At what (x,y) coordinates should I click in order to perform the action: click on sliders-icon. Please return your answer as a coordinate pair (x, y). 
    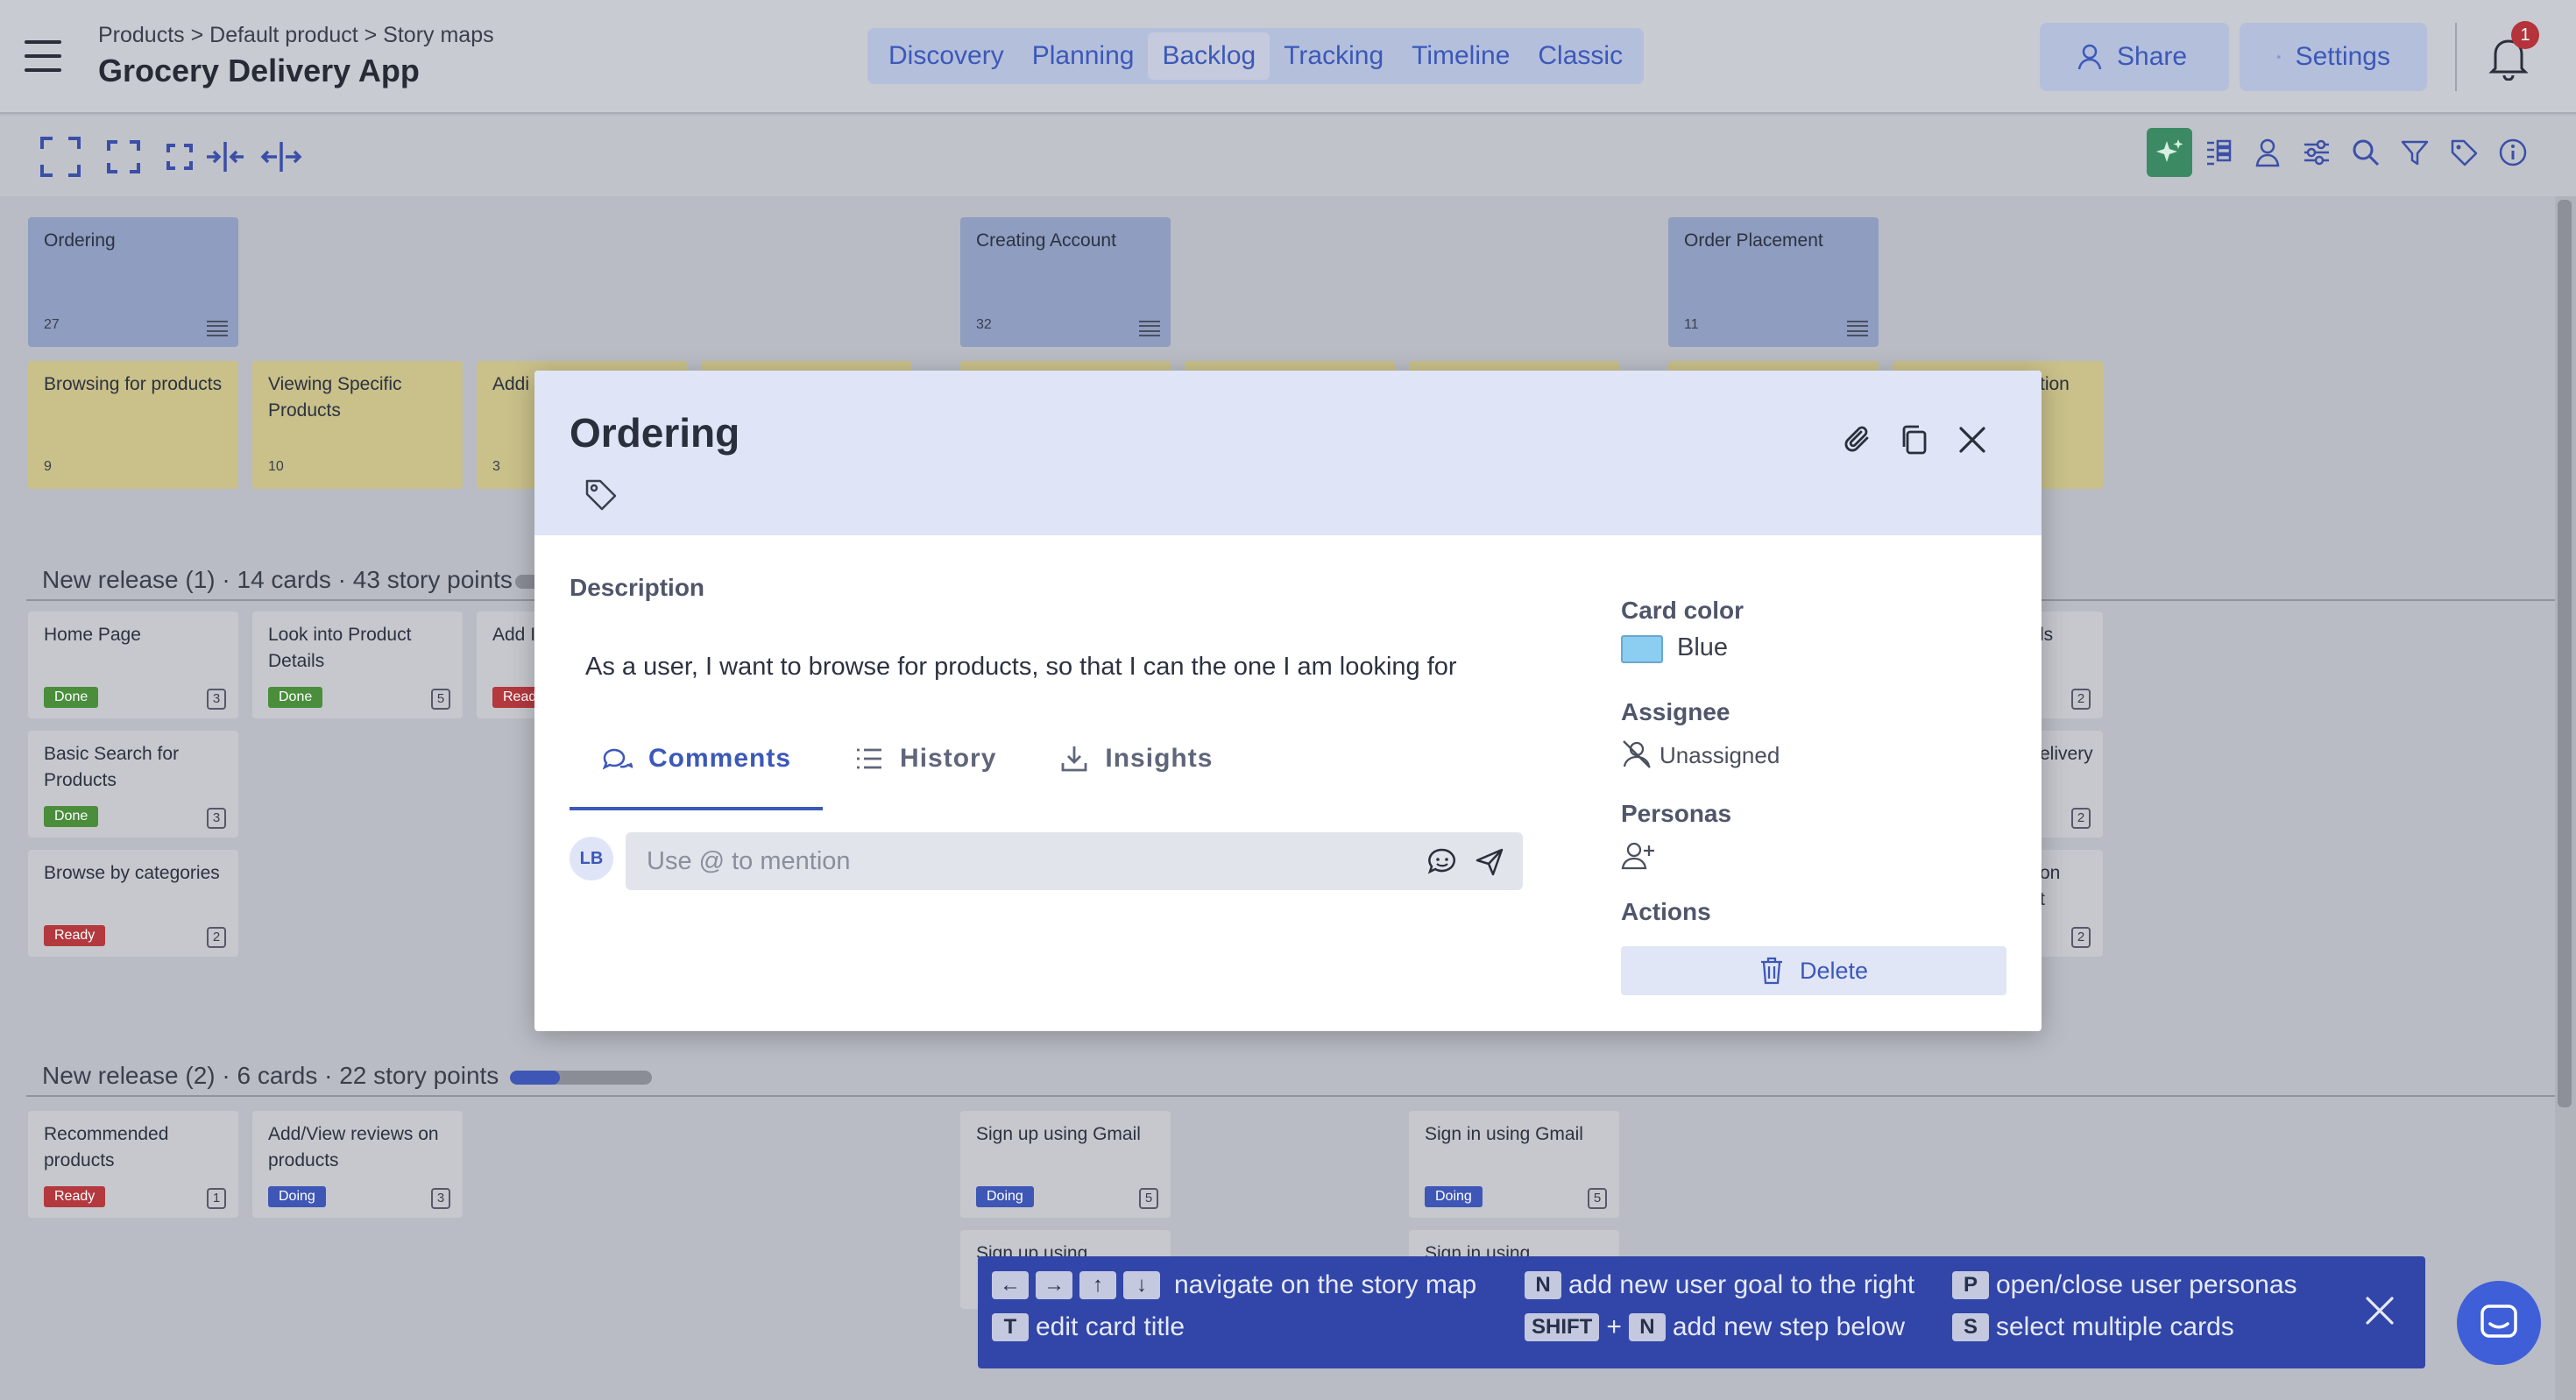
    Looking at the image, I should click on (2316, 152).